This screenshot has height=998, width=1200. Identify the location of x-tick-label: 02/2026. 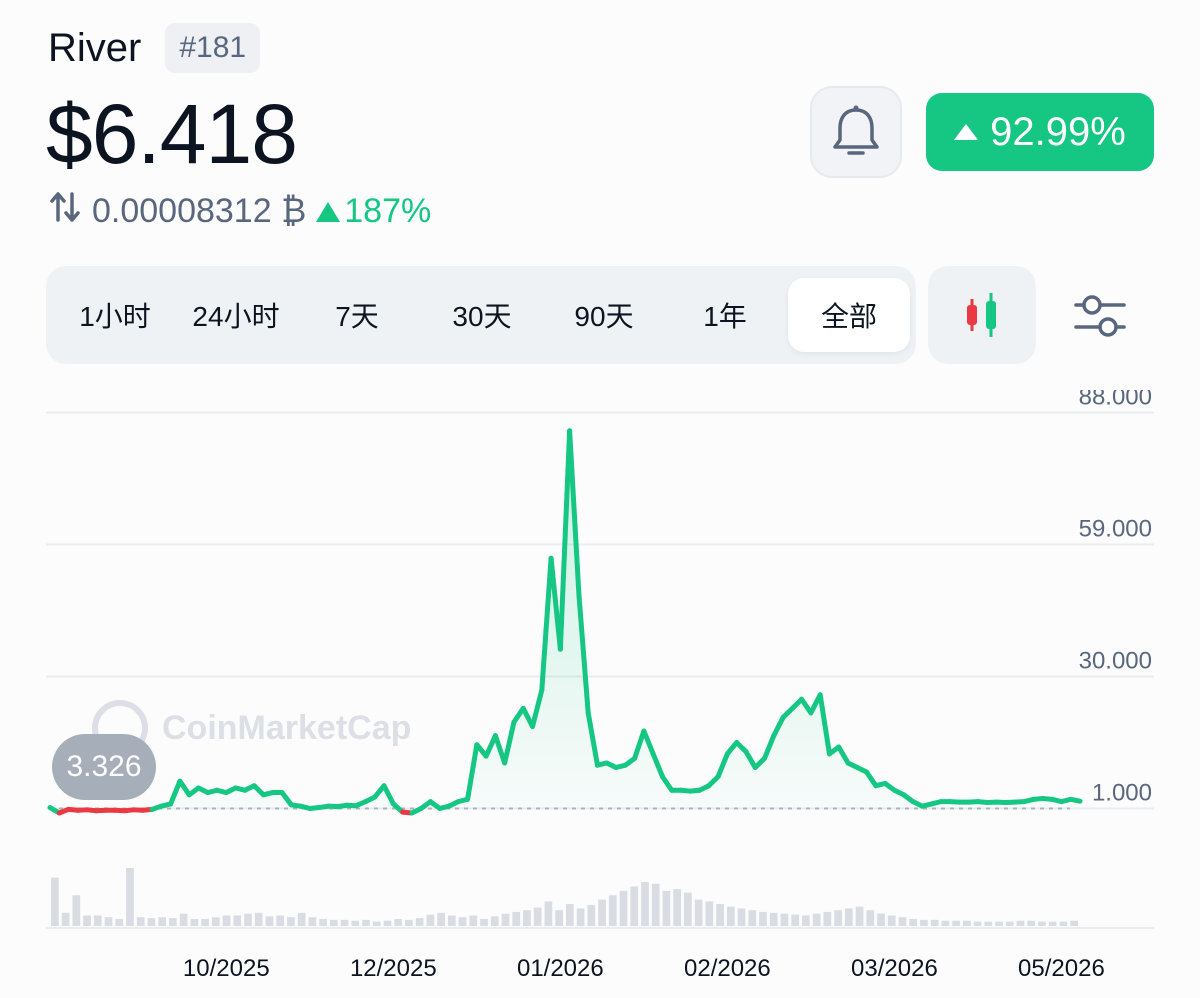
(727, 968).